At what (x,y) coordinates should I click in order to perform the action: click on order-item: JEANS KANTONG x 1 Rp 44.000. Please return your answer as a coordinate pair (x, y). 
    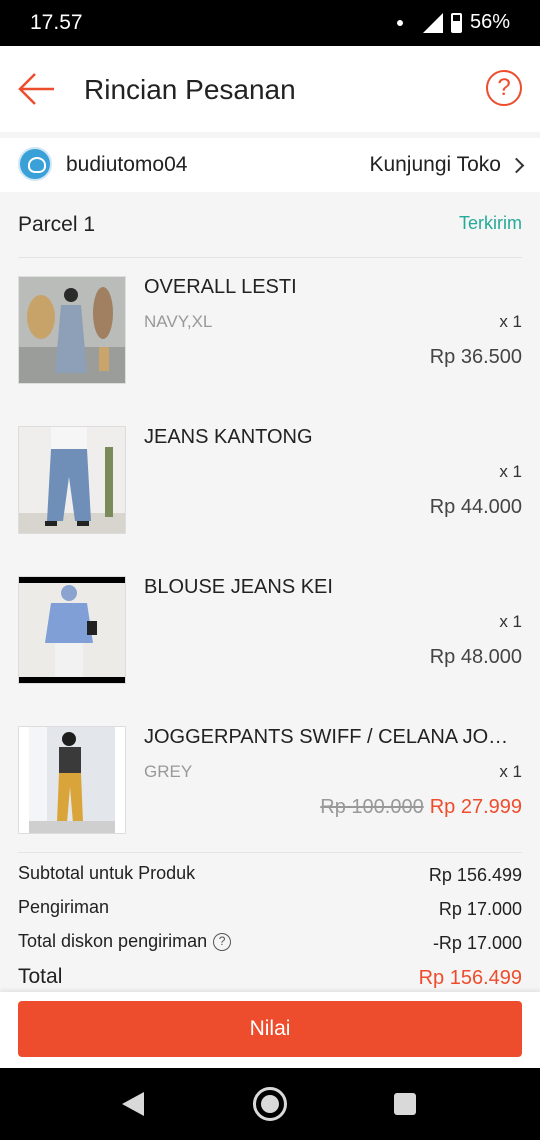
    Looking at the image, I should click on (270, 480).